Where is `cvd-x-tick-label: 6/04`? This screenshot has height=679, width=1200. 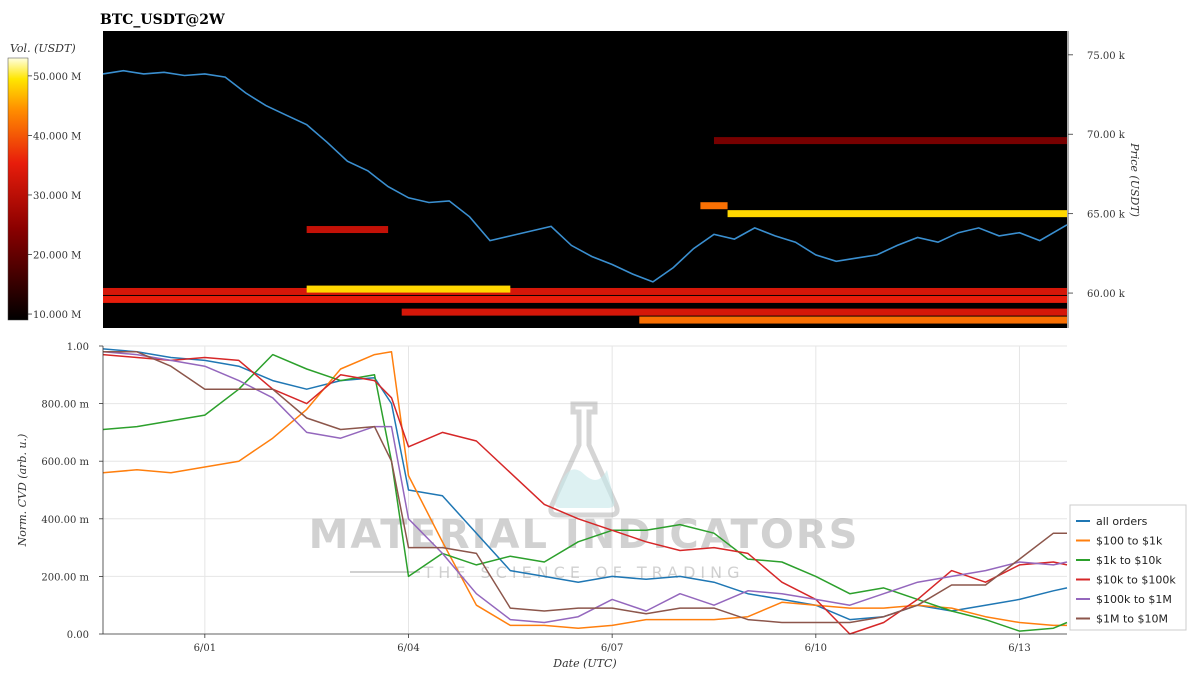 cvd-x-tick-label: 6/04 is located at coordinates (408, 648).